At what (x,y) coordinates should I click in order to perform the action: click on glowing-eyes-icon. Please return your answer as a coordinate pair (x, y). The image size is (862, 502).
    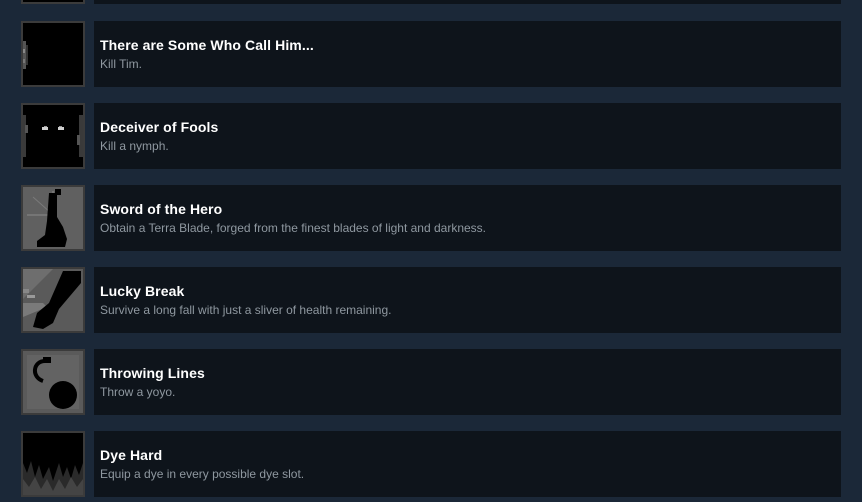
    Looking at the image, I should click on (53, 136).